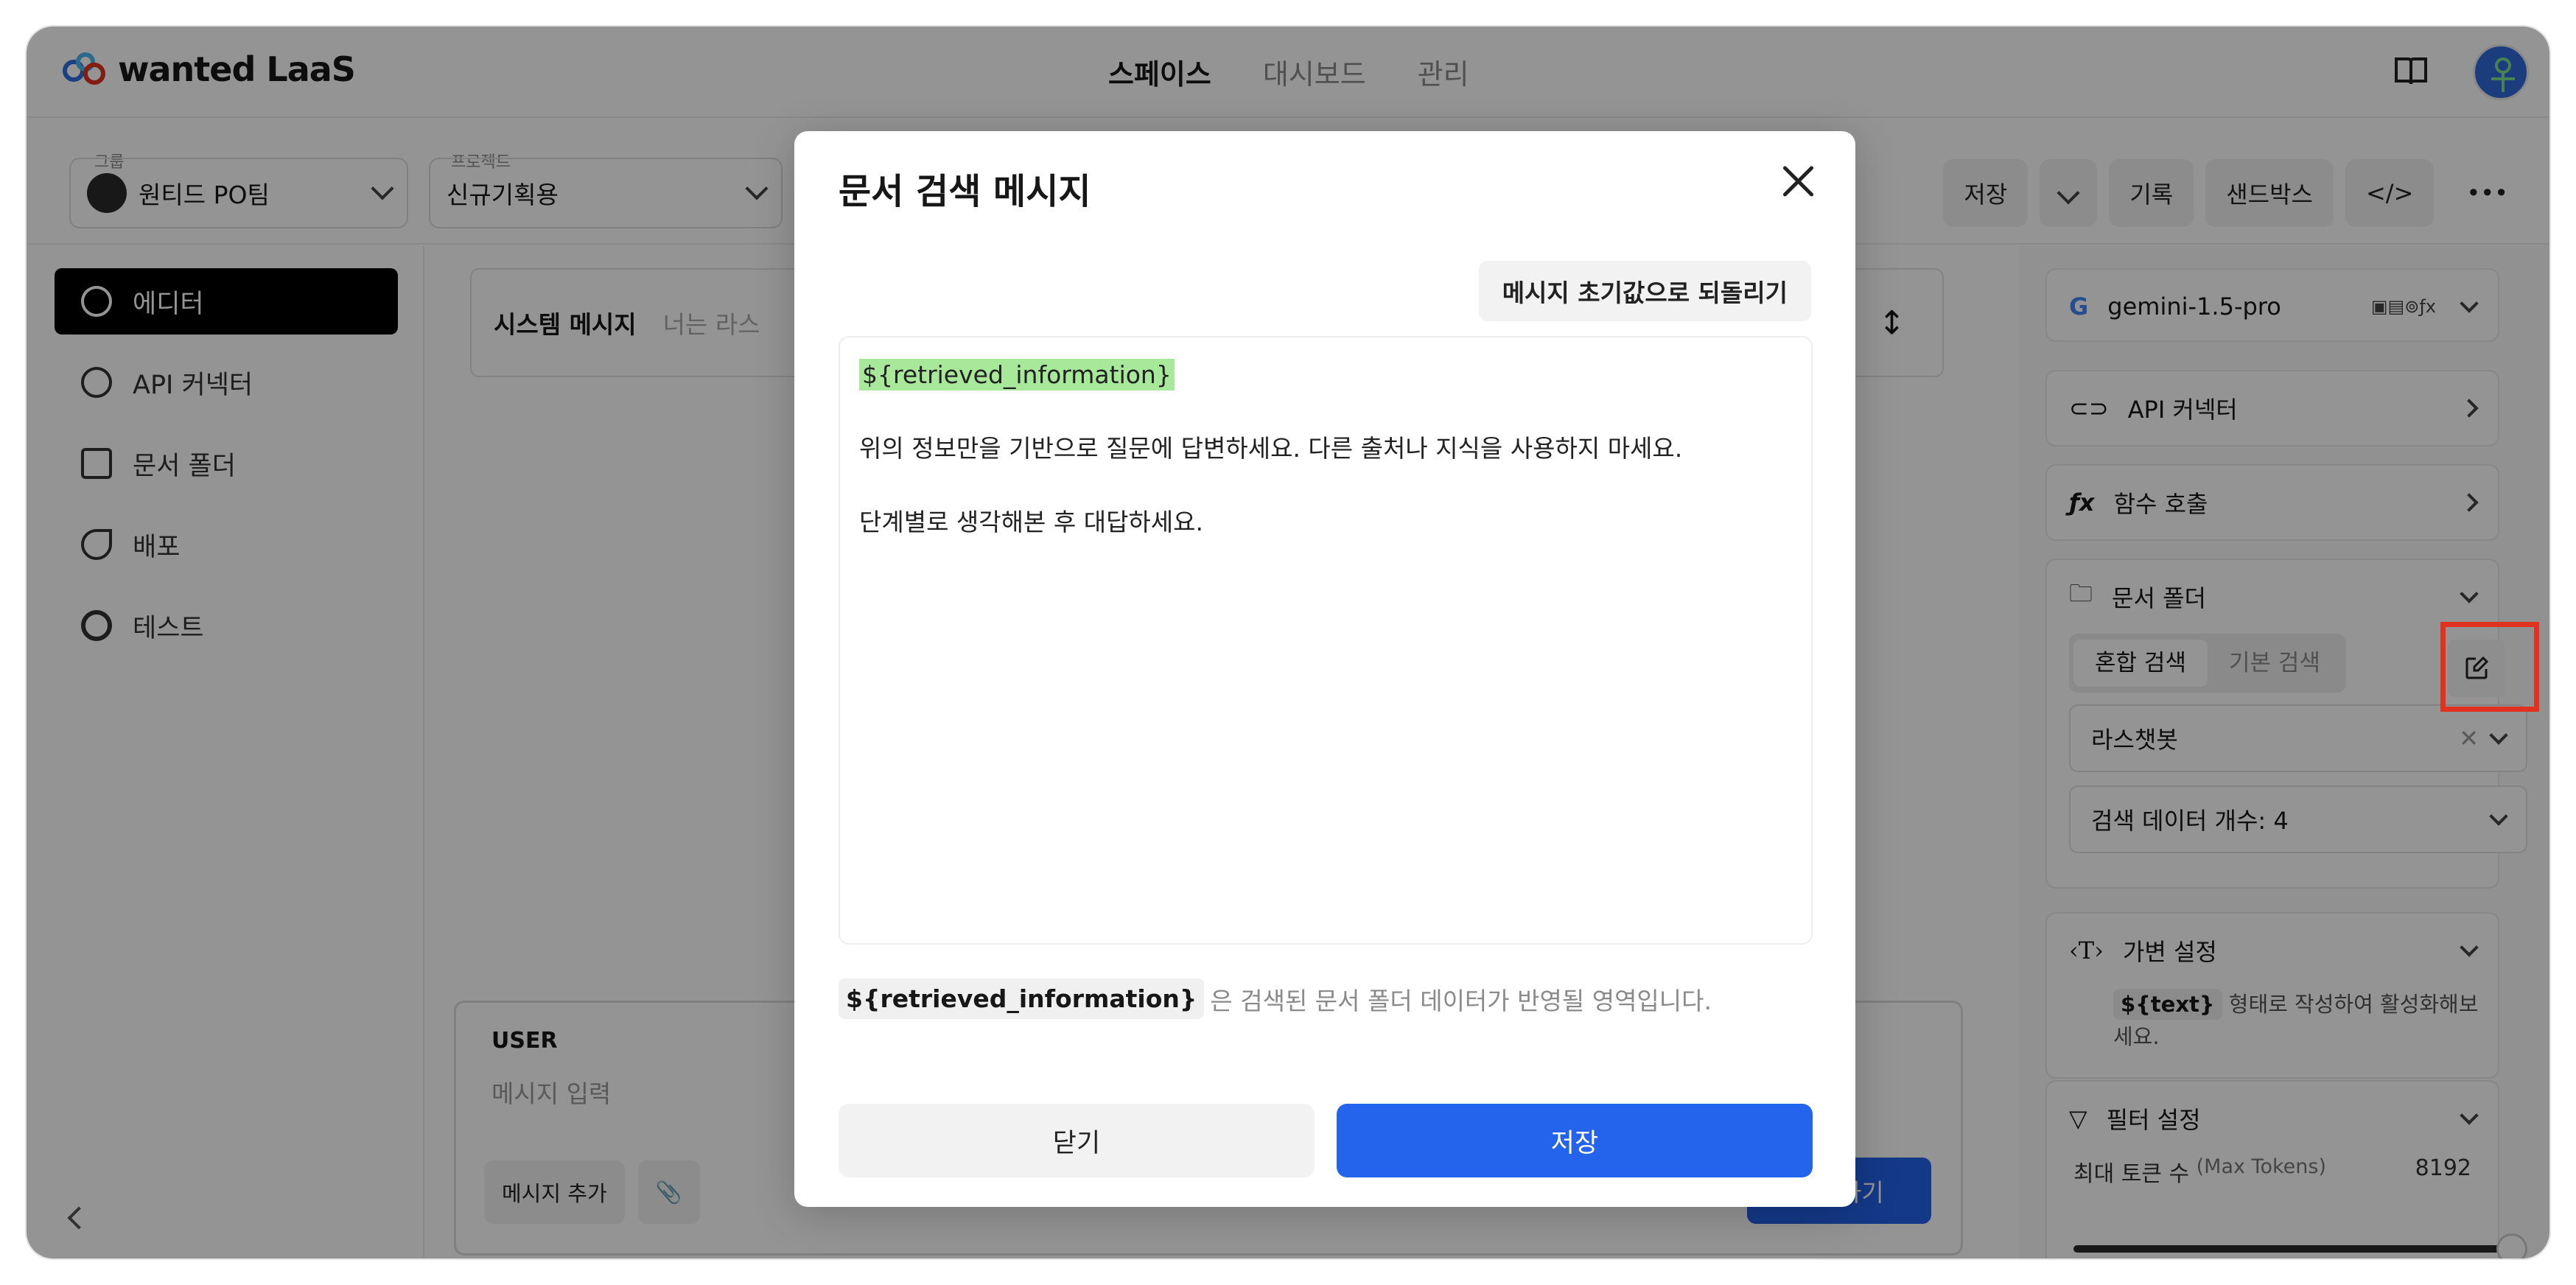 This screenshot has height=1285, width=2576. I want to click on highlight-annotation, so click(2489, 667).